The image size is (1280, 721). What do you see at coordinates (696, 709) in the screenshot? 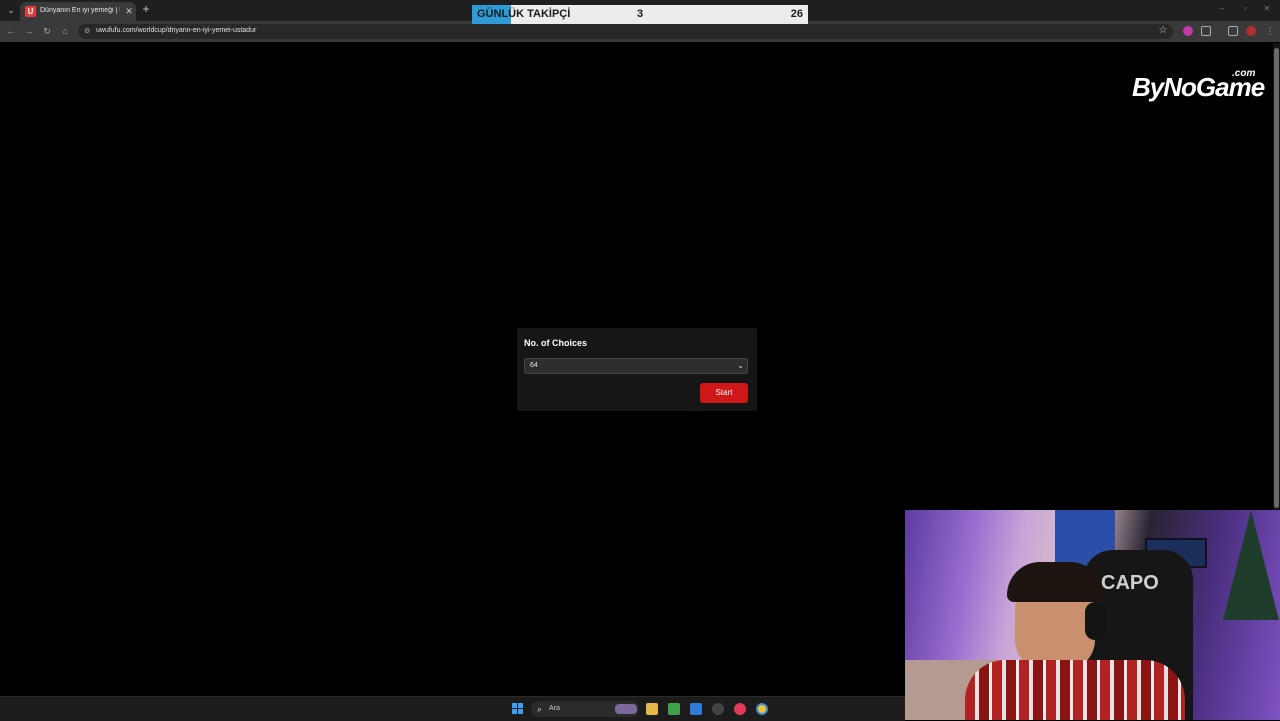
I see `store-app-icon` at bounding box center [696, 709].